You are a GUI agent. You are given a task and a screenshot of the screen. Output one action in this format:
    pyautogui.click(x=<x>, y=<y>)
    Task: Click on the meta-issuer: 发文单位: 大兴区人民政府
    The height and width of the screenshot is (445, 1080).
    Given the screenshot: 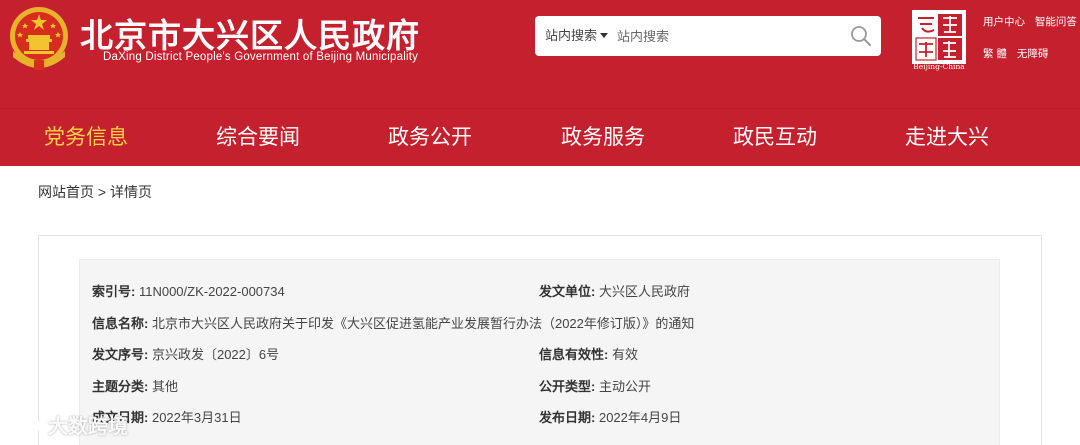 What is the action you would take?
    pyautogui.click(x=614, y=291)
    